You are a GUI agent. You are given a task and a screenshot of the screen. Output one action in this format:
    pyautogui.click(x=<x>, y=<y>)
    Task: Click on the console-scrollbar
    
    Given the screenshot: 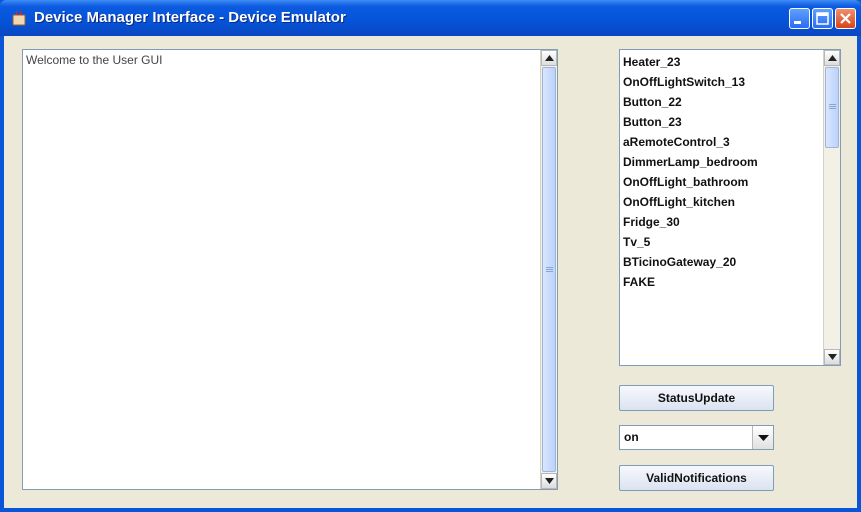 What is the action you would take?
    pyautogui.click(x=548, y=269)
    